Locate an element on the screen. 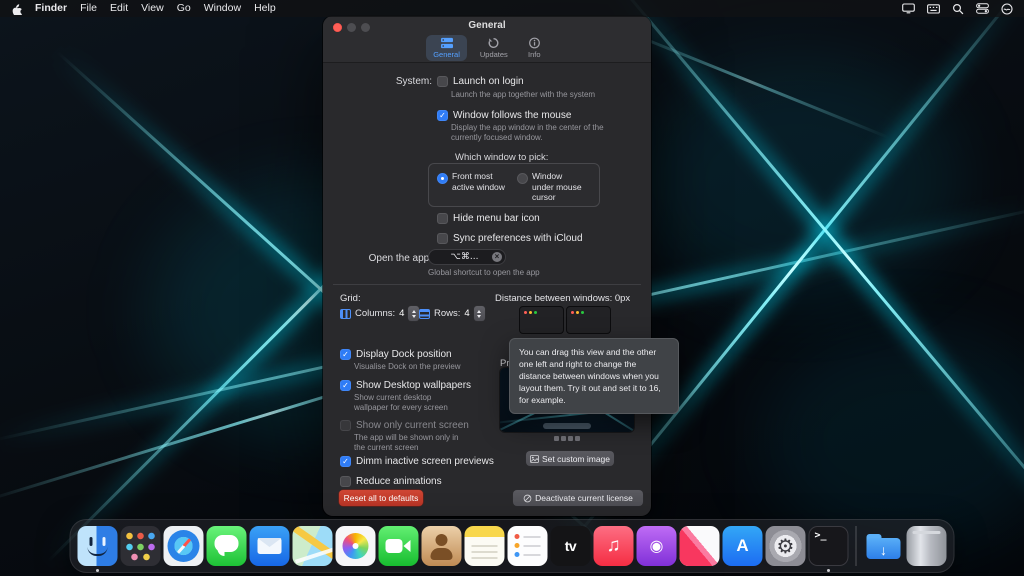 The image size is (1024, 576). dock-icon-mail is located at coordinates (269, 546).